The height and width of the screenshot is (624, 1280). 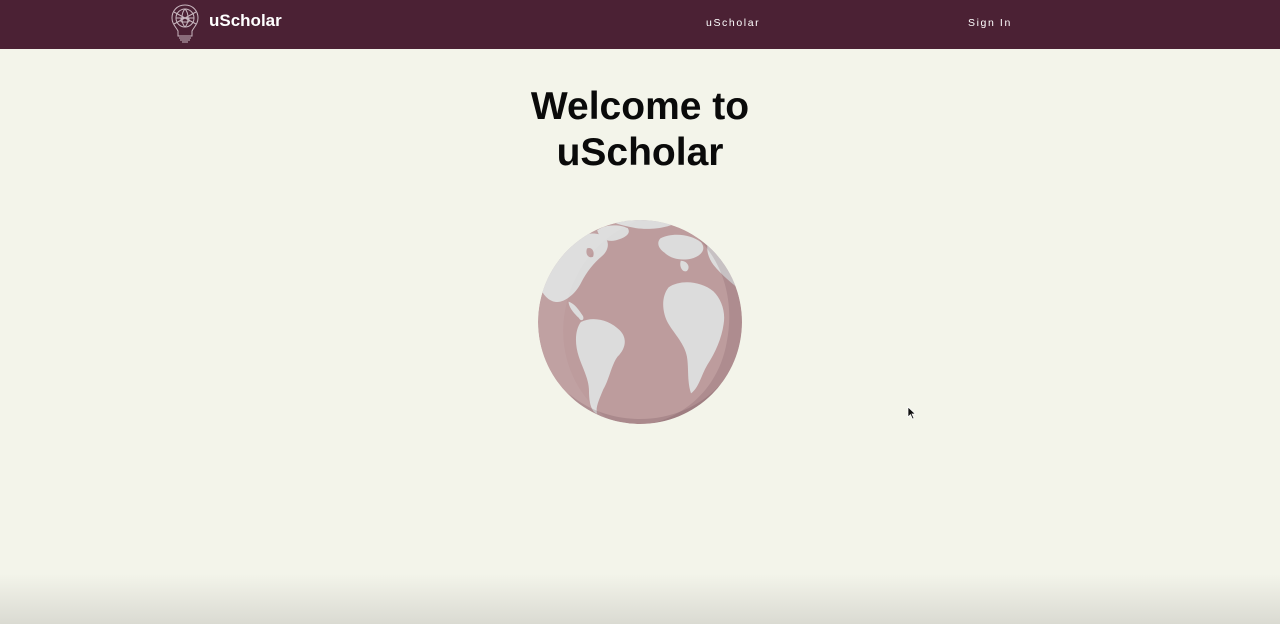 What do you see at coordinates (640, 599) in the screenshot?
I see `bottom-fade` at bounding box center [640, 599].